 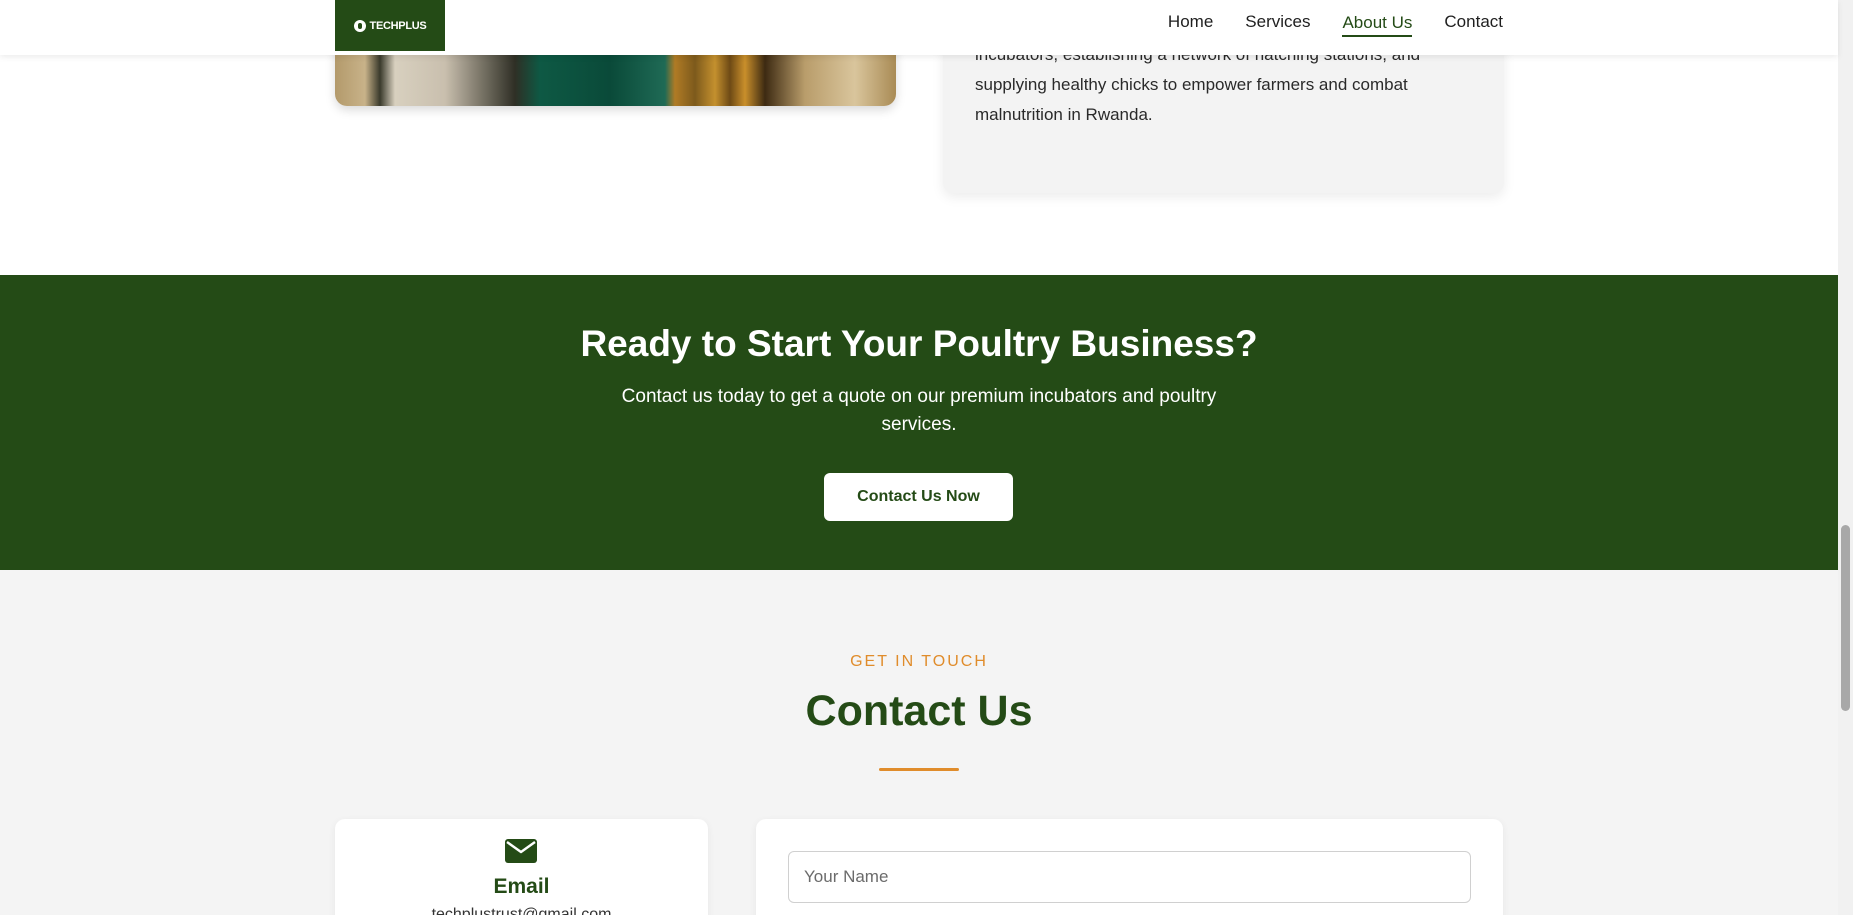 What do you see at coordinates (359, 25) in the screenshot?
I see `logo-icon` at bounding box center [359, 25].